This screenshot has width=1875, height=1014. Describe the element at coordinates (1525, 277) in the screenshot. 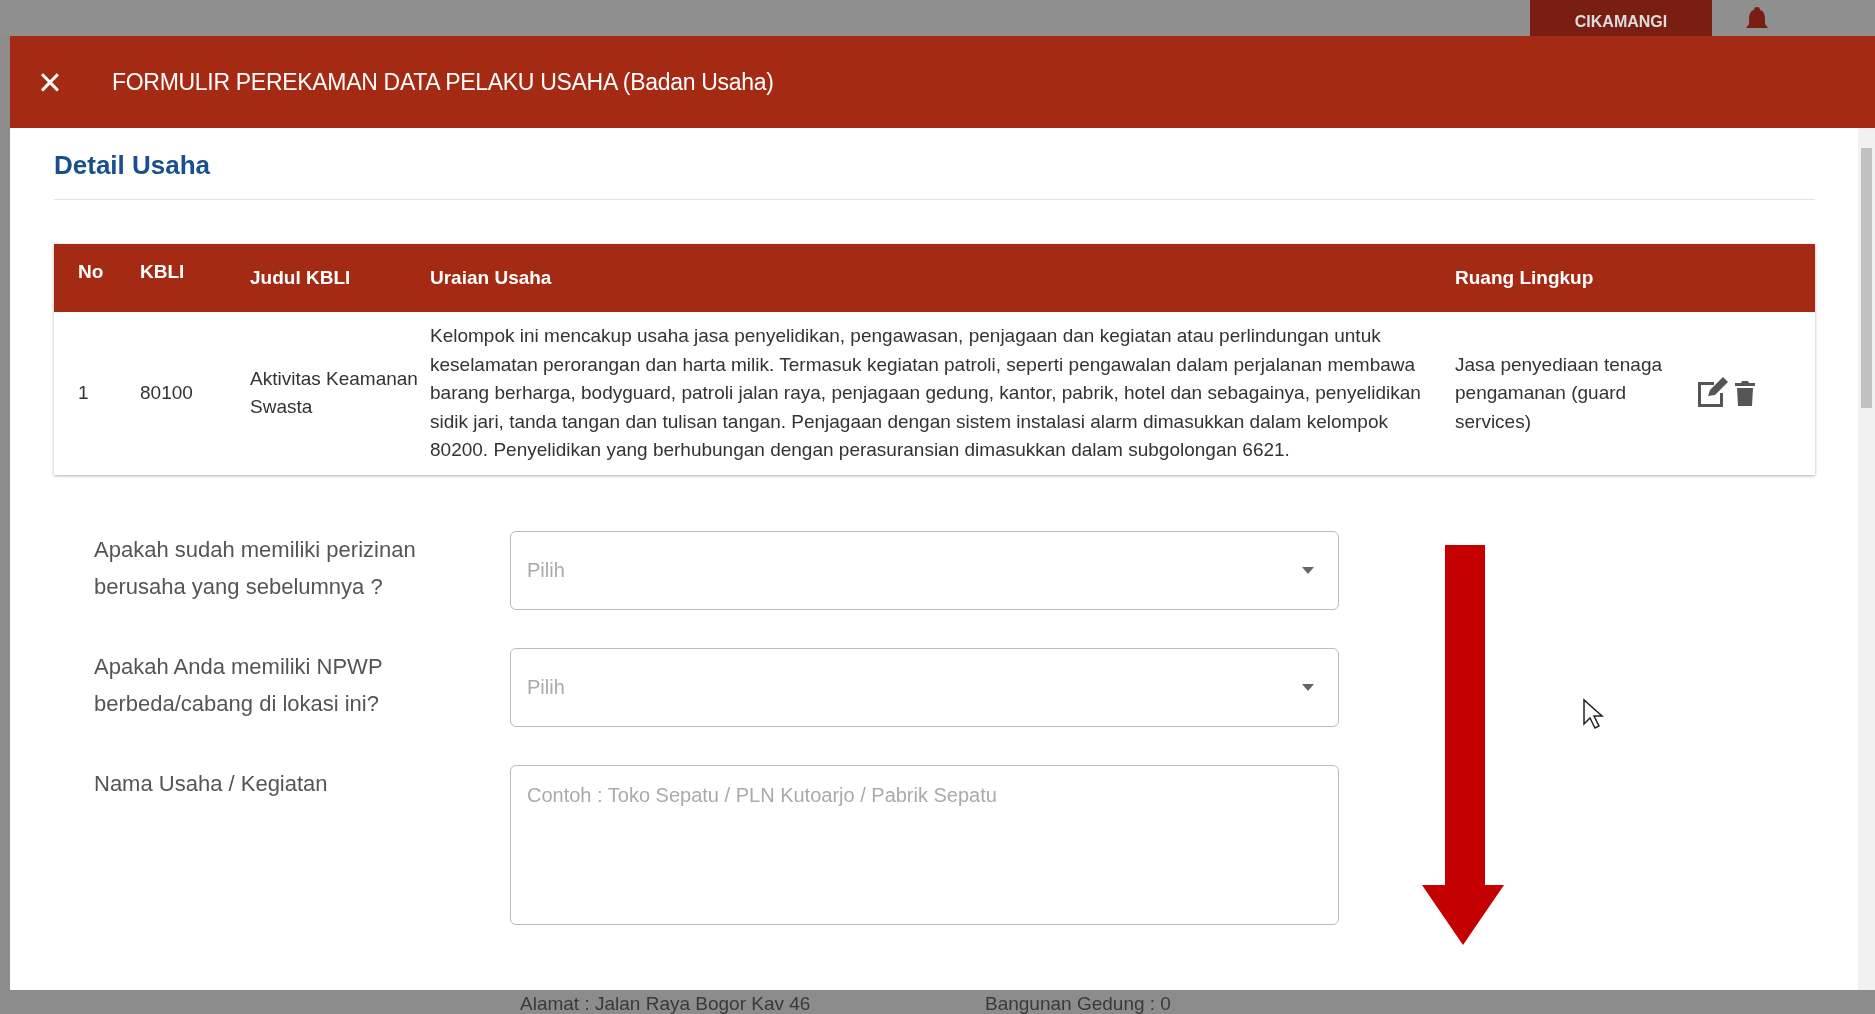

I see `column-header: Ruang Lingkup` at that location.